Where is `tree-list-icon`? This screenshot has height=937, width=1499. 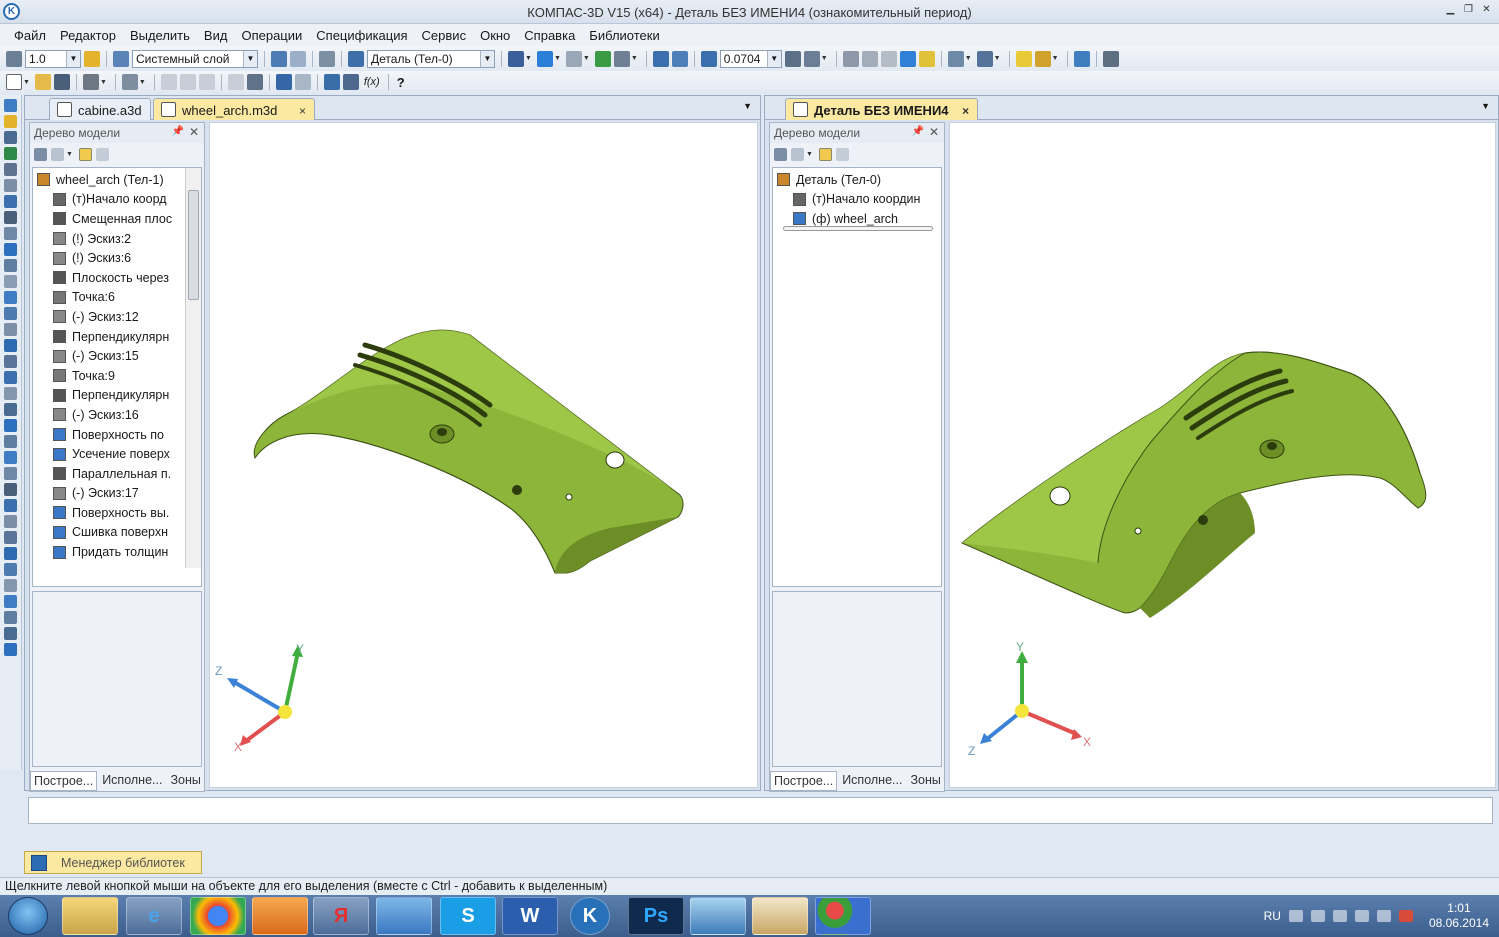
tree-list-icon is located at coordinates (842, 154).